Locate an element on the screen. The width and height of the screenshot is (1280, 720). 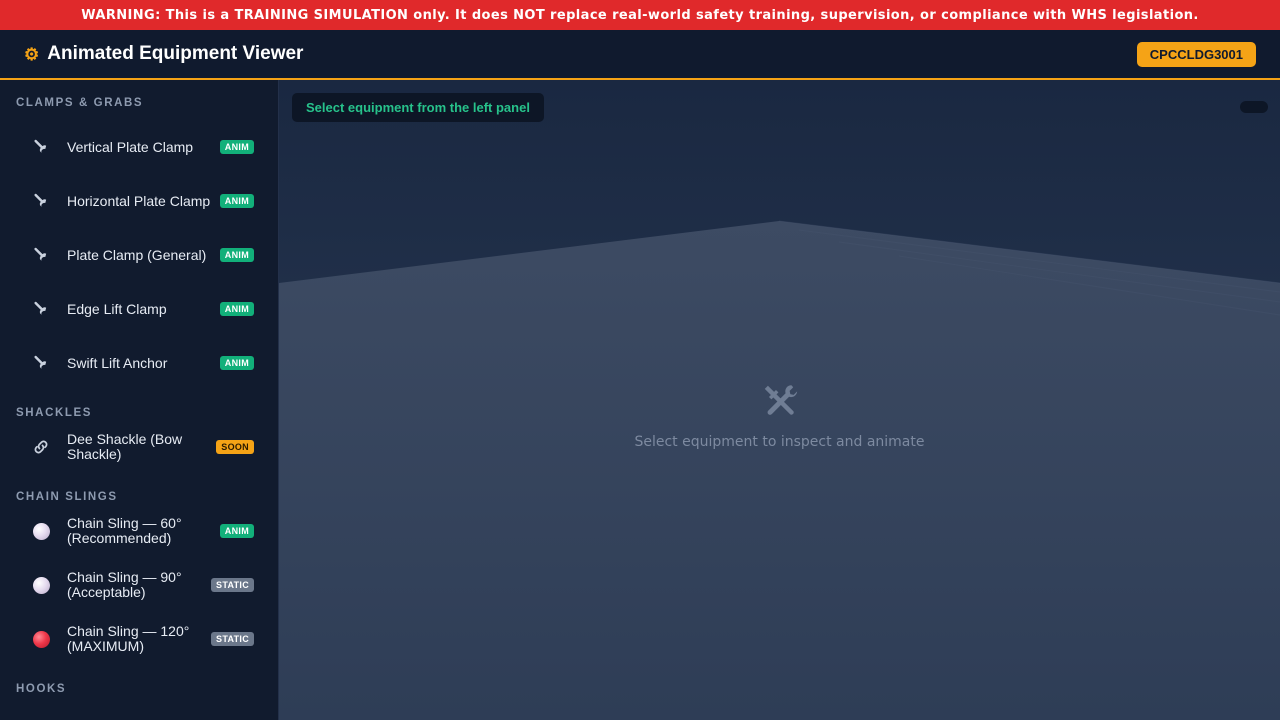
equipment-item-vertical-plate-clamp: Vertical Plate Clamp ANIM is located at coordinates (139, 147).